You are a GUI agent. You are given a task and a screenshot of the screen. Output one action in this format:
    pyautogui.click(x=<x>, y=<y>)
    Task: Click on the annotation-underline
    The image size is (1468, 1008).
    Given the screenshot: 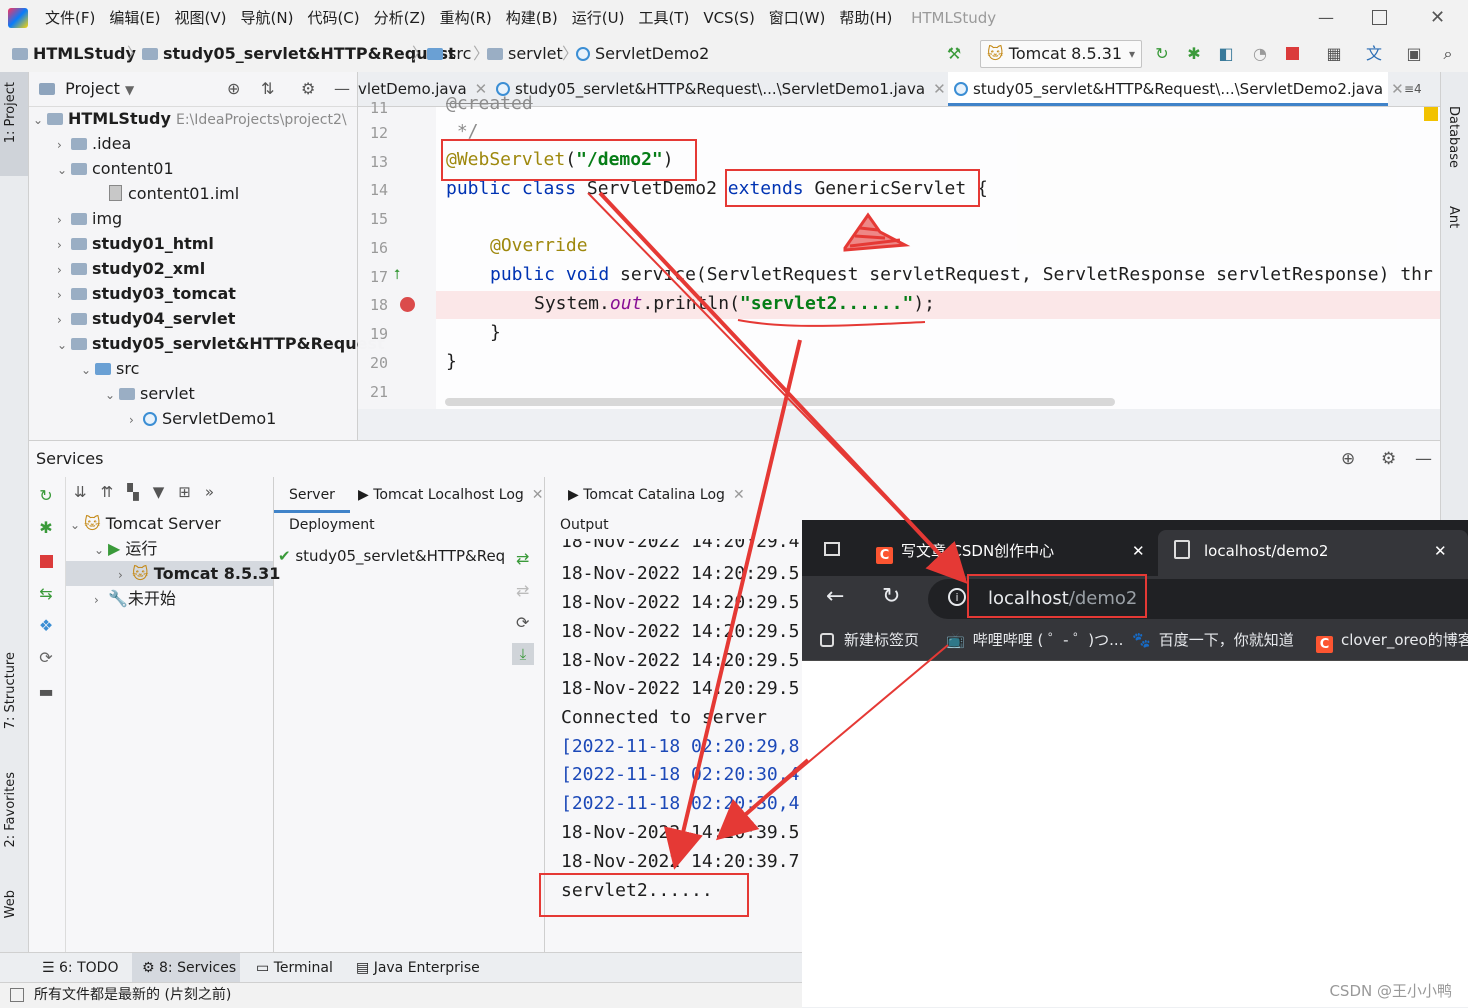 What is the action you would take?
    pyautogui.click(x=831, y=323)
    